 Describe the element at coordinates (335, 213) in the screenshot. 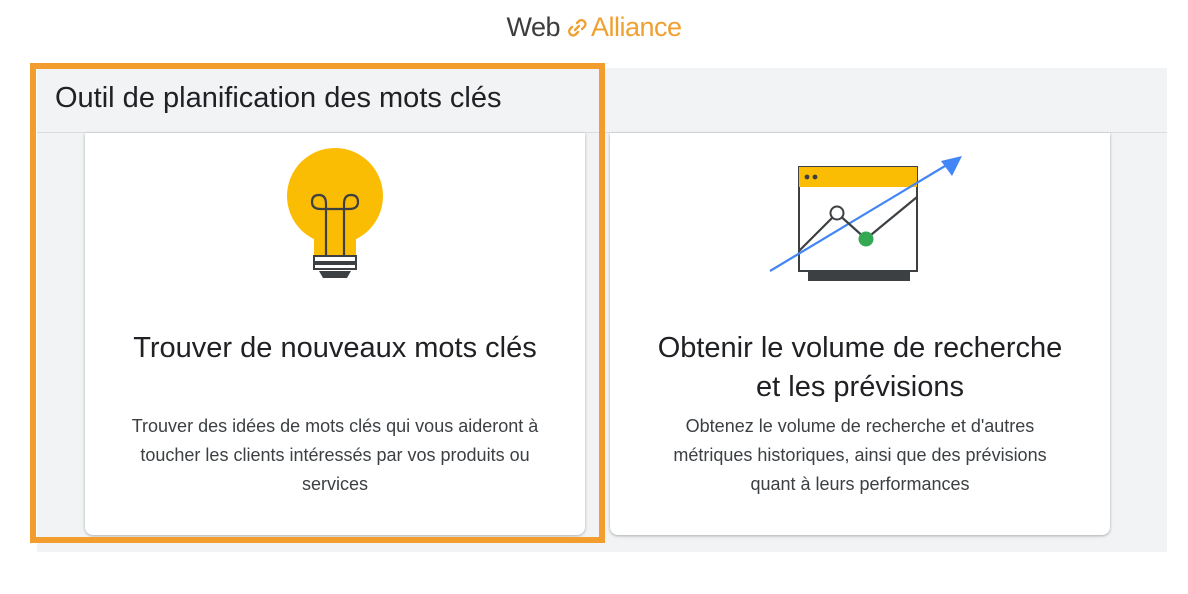

I see `lightbulb-icon` at that location.